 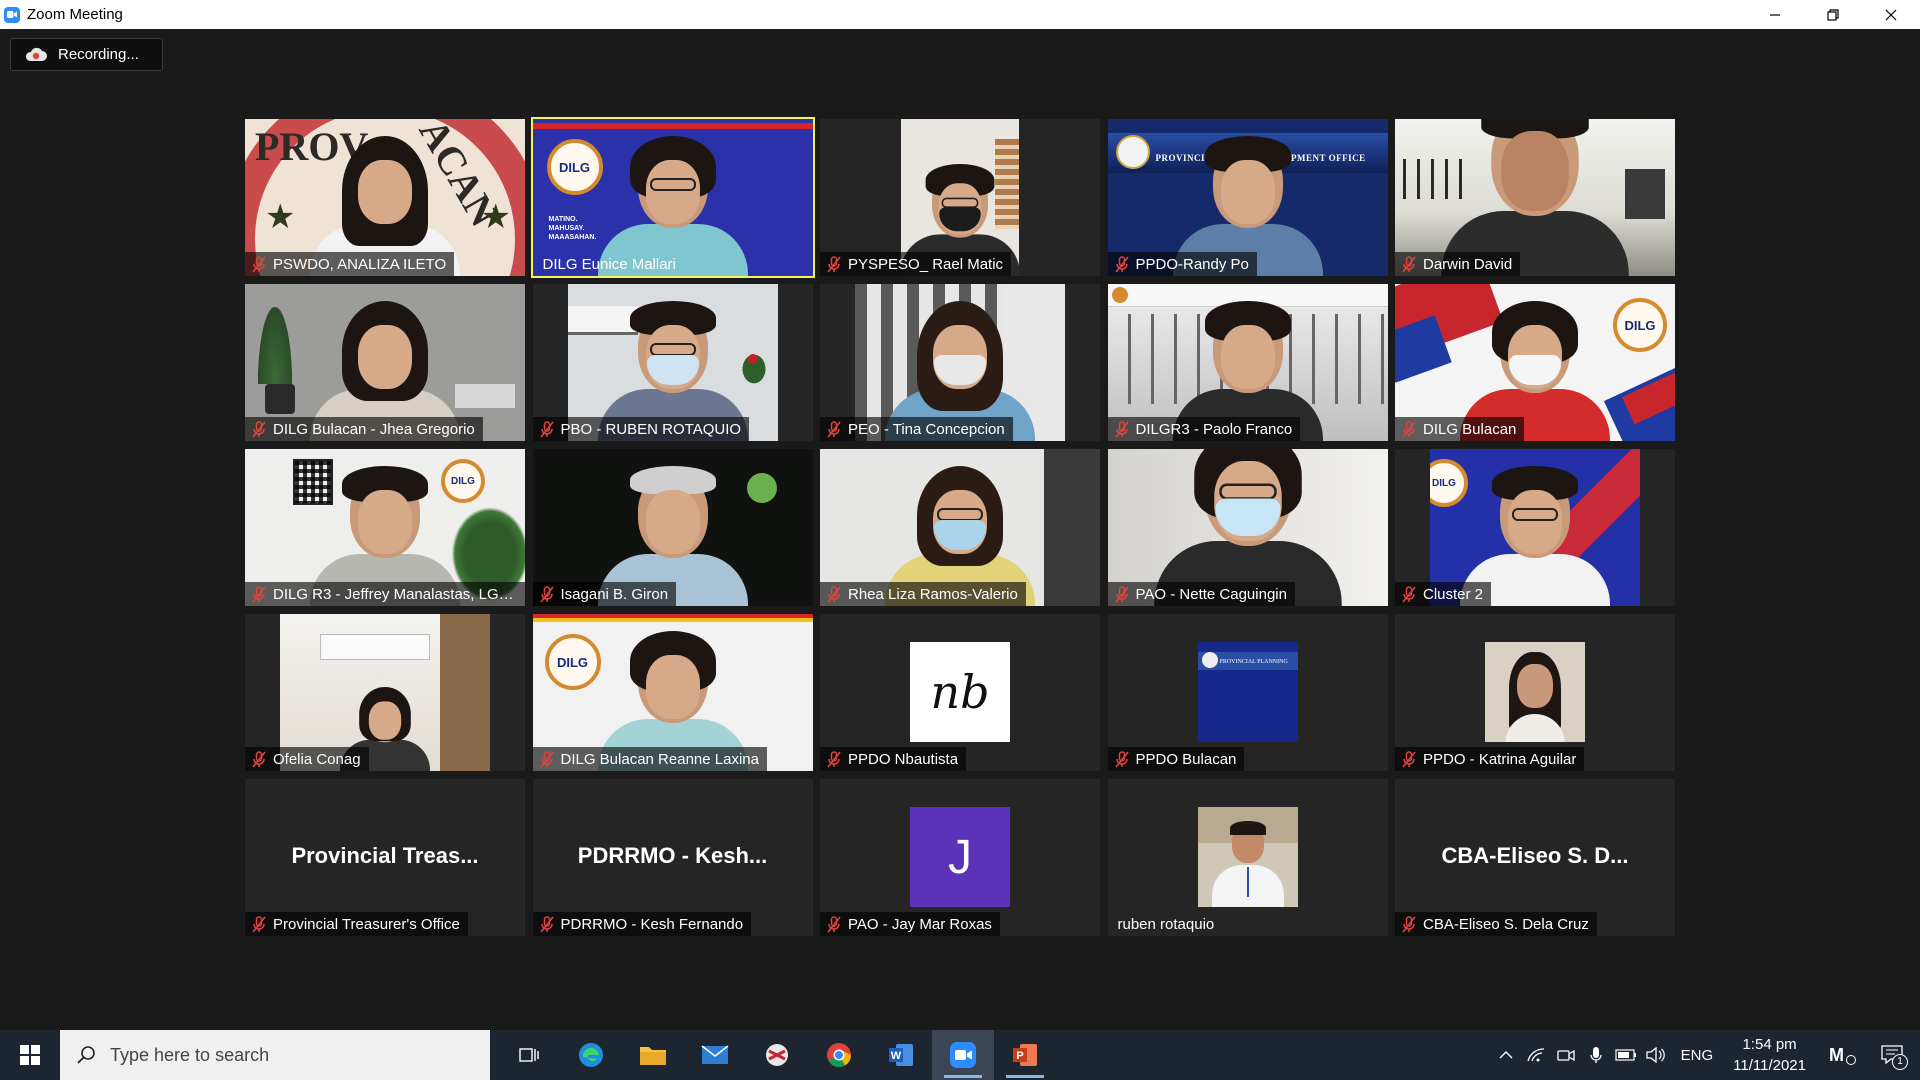 I want to click on search-icon, so click(x=86, y=1055).